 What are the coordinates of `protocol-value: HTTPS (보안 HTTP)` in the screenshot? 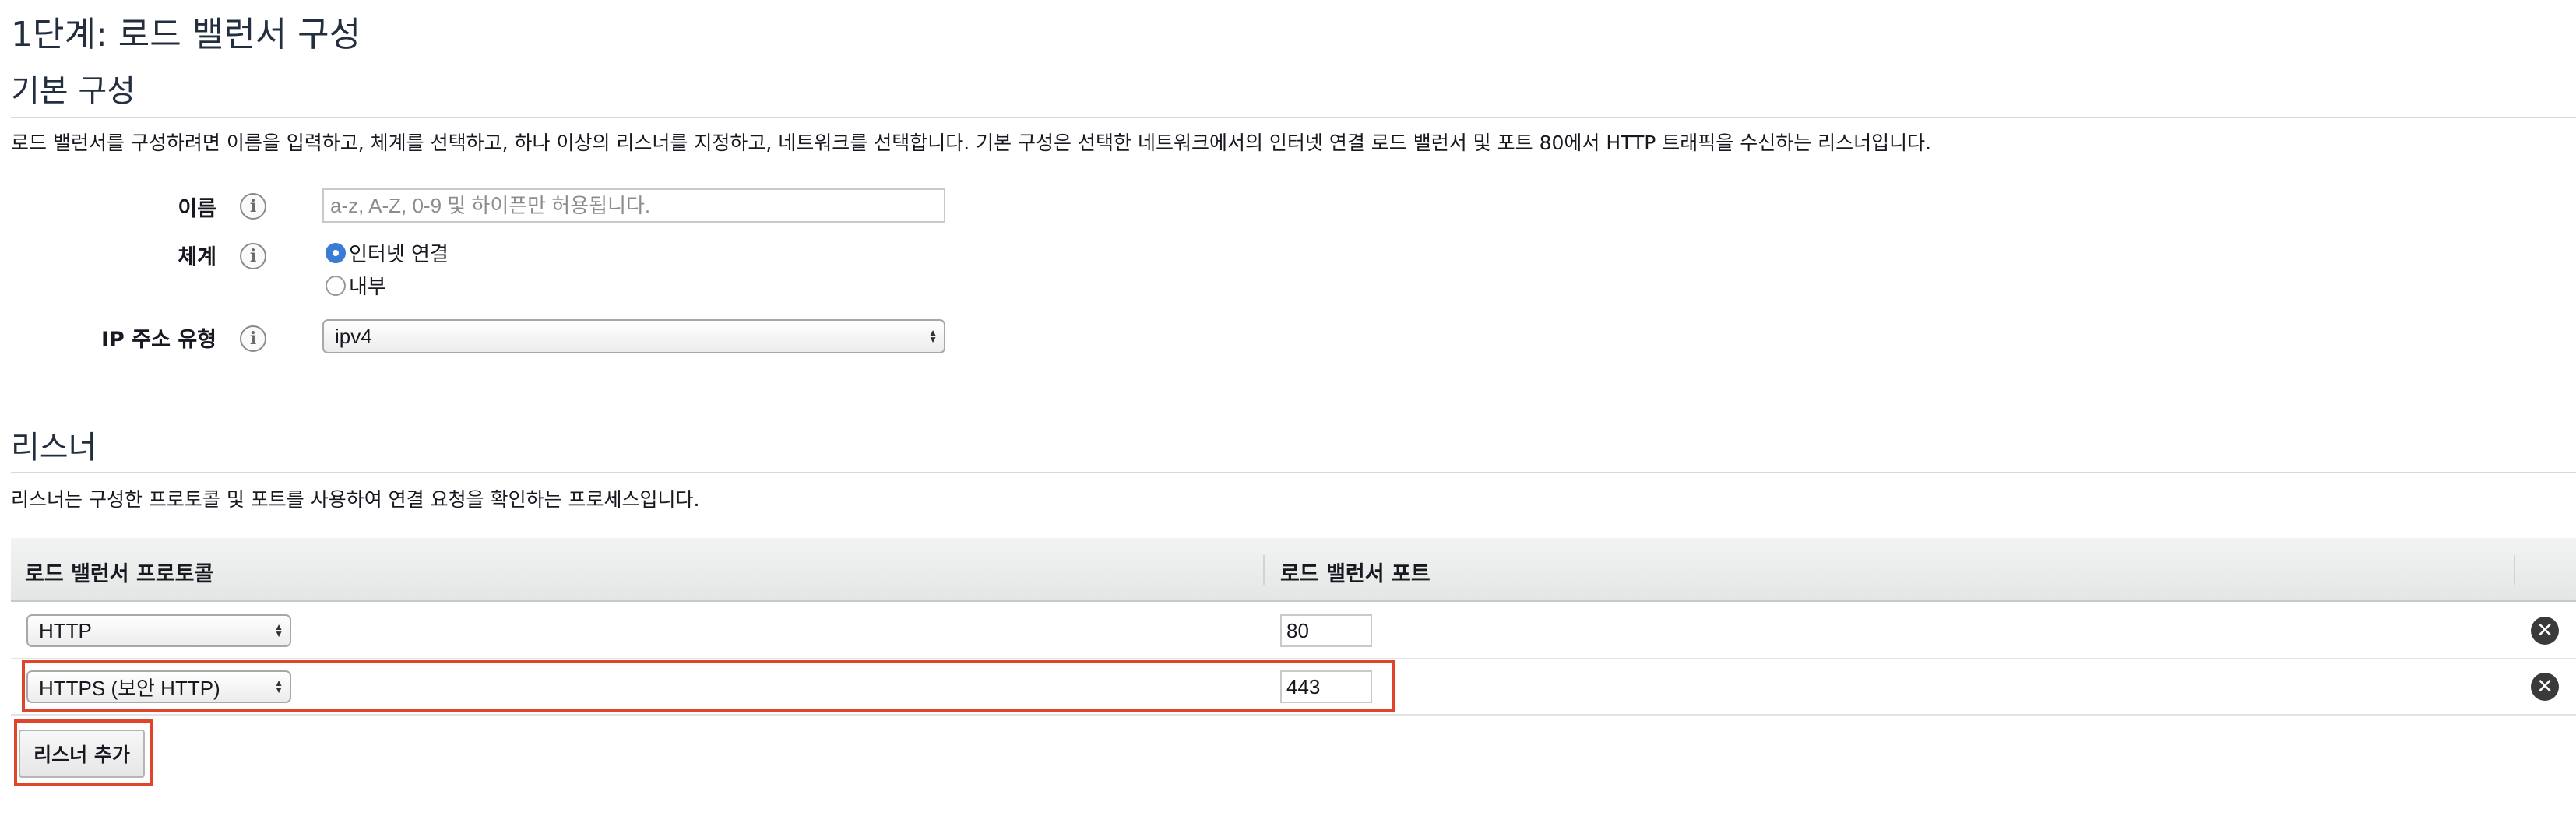 It's located at (129, 688).